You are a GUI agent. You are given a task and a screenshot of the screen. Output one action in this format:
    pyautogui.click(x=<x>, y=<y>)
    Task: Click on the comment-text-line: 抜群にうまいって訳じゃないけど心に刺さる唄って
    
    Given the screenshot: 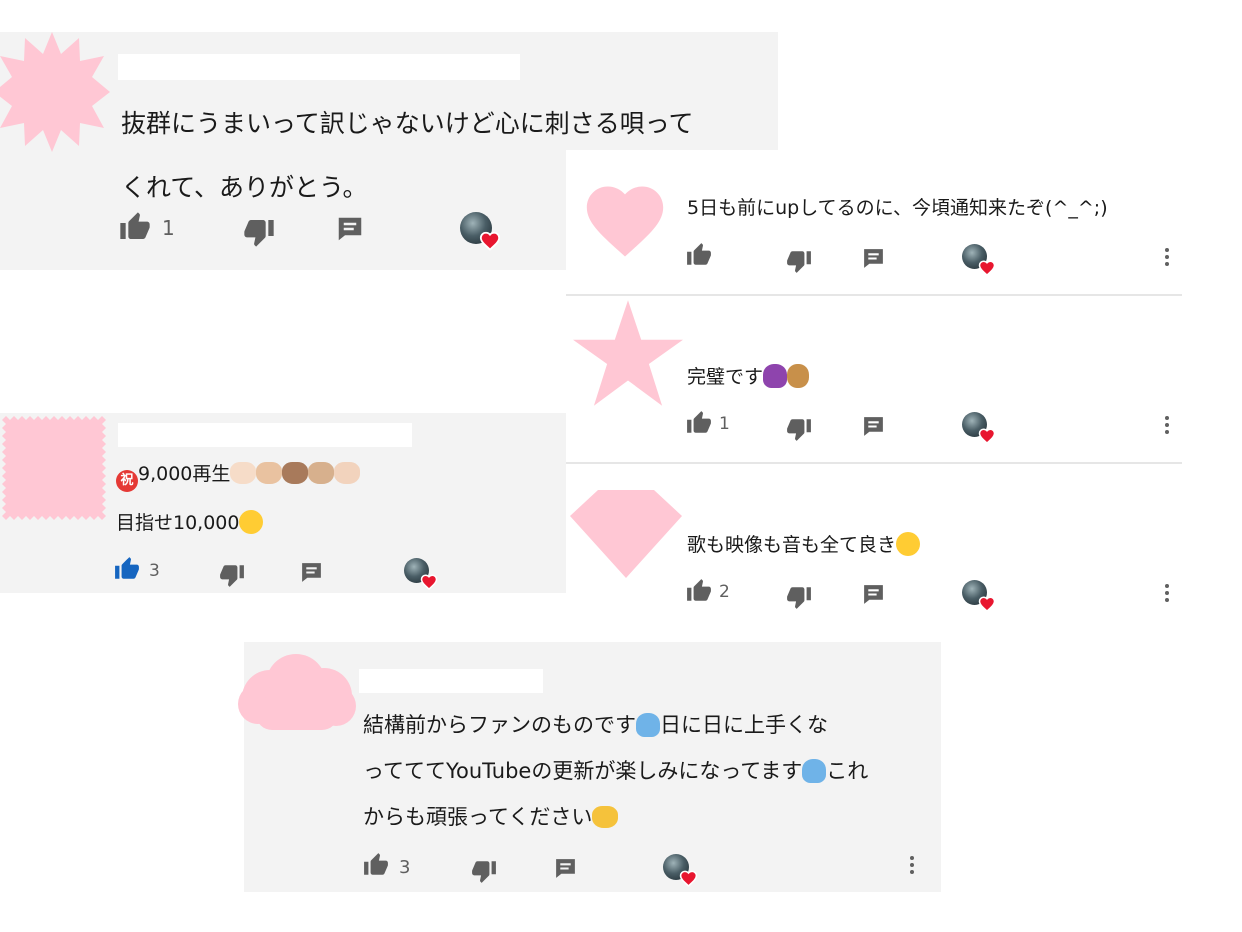 What is the action you would take?
    pyautogui.click(x=407, y=123)
    